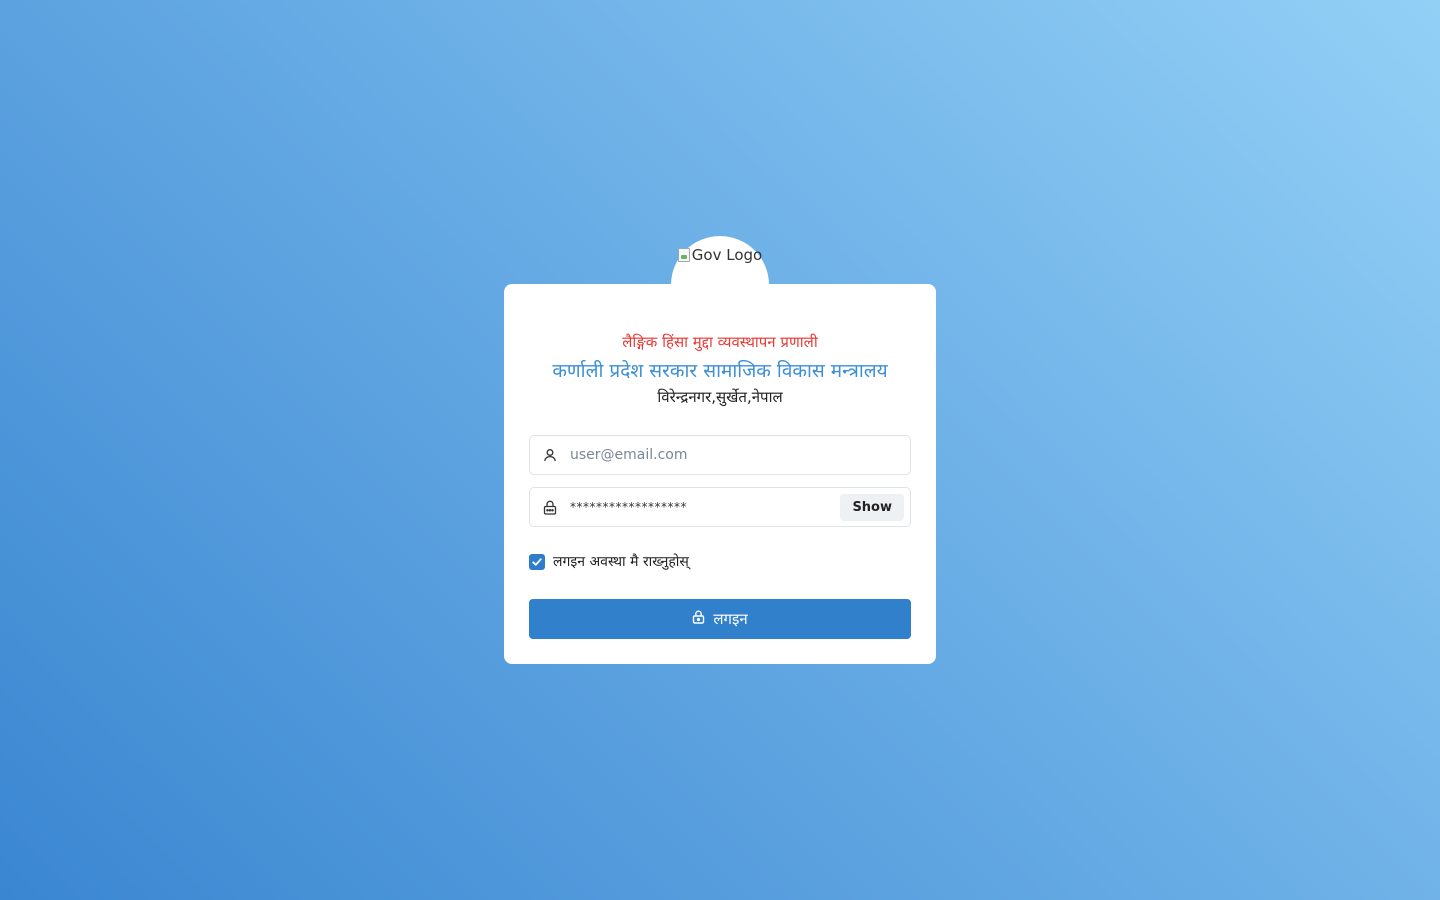  I want to click on location-text: विरेन्द्रनगर,सुर्खेत,नेपाल, so click(720, 397).